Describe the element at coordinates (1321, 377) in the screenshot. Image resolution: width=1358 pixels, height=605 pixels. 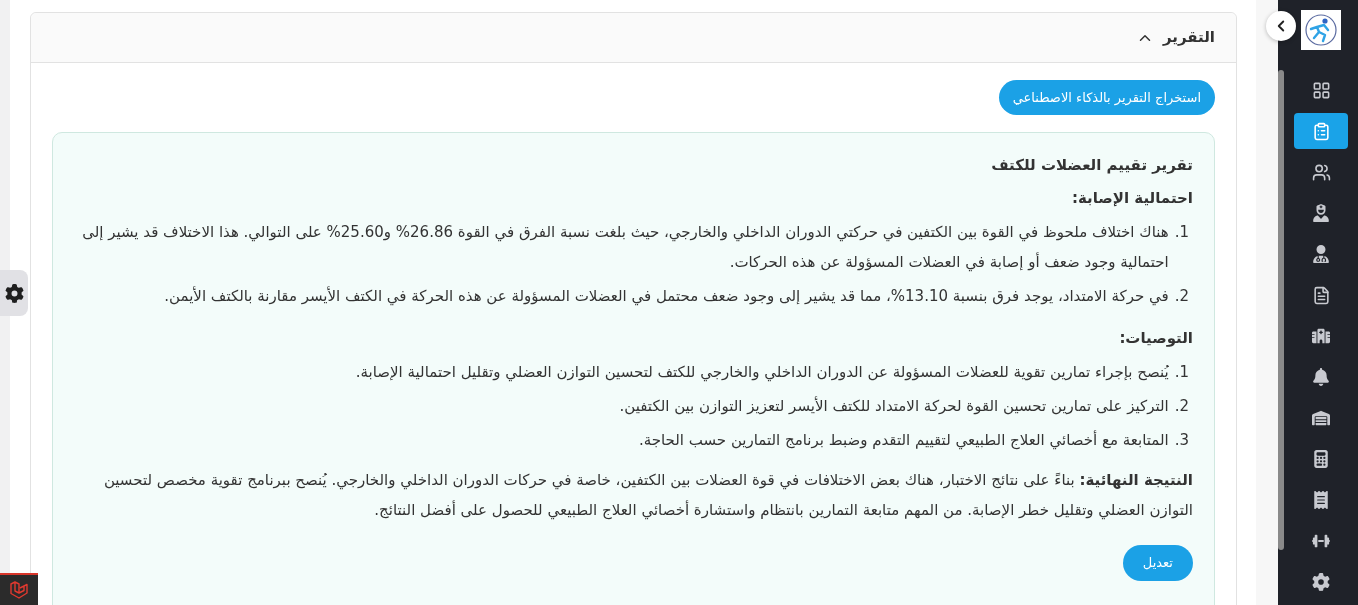
I see `bell-icon` at that location.